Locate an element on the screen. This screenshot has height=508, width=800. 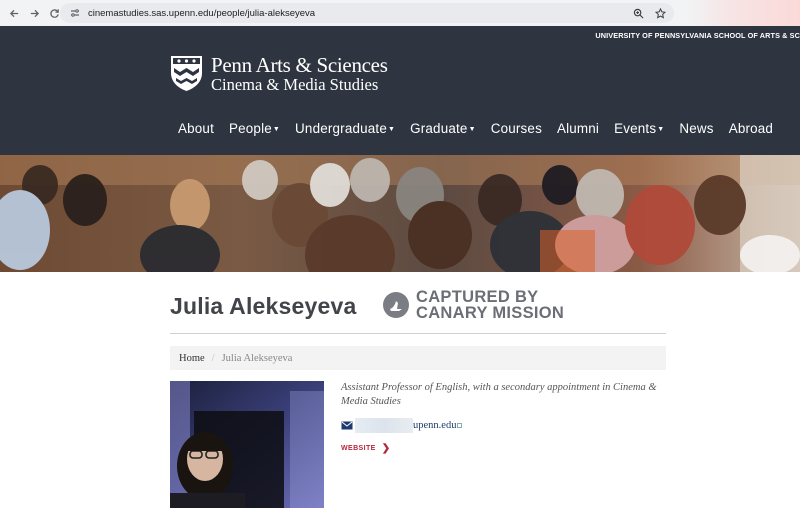
canary-bird-icon is located at coordinates (396, 305).